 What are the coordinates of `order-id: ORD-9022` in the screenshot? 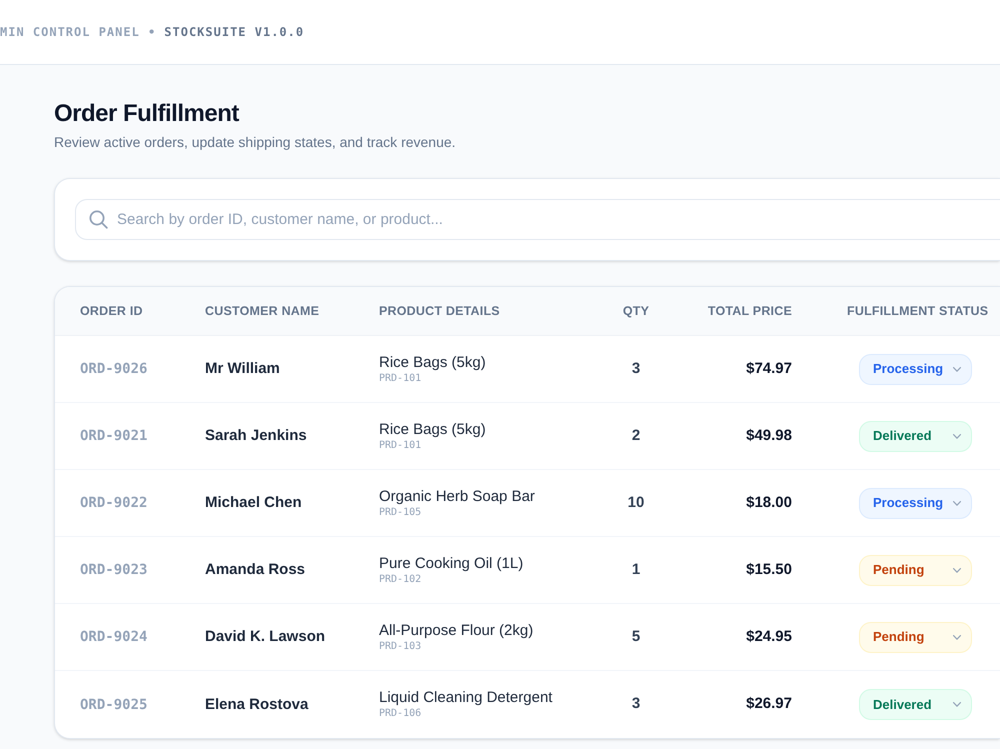 It's located at (114, 503).